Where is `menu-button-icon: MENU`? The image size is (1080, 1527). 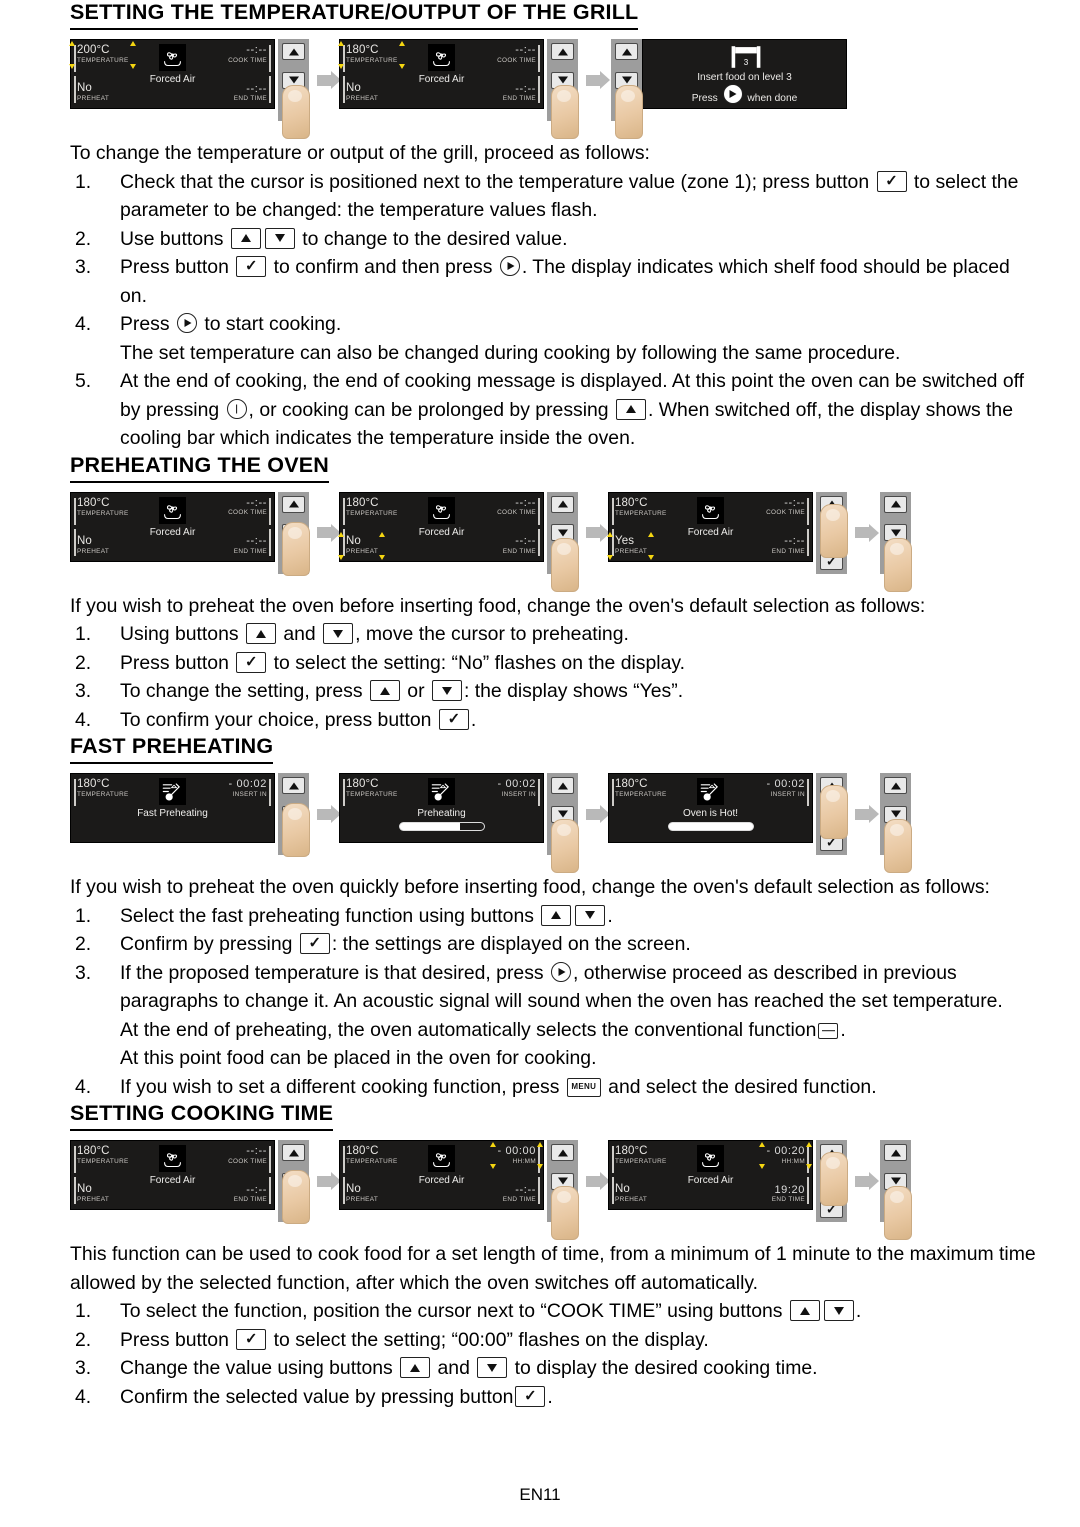
menu-button-icon: MENU is located at coordinates (583, 1087).